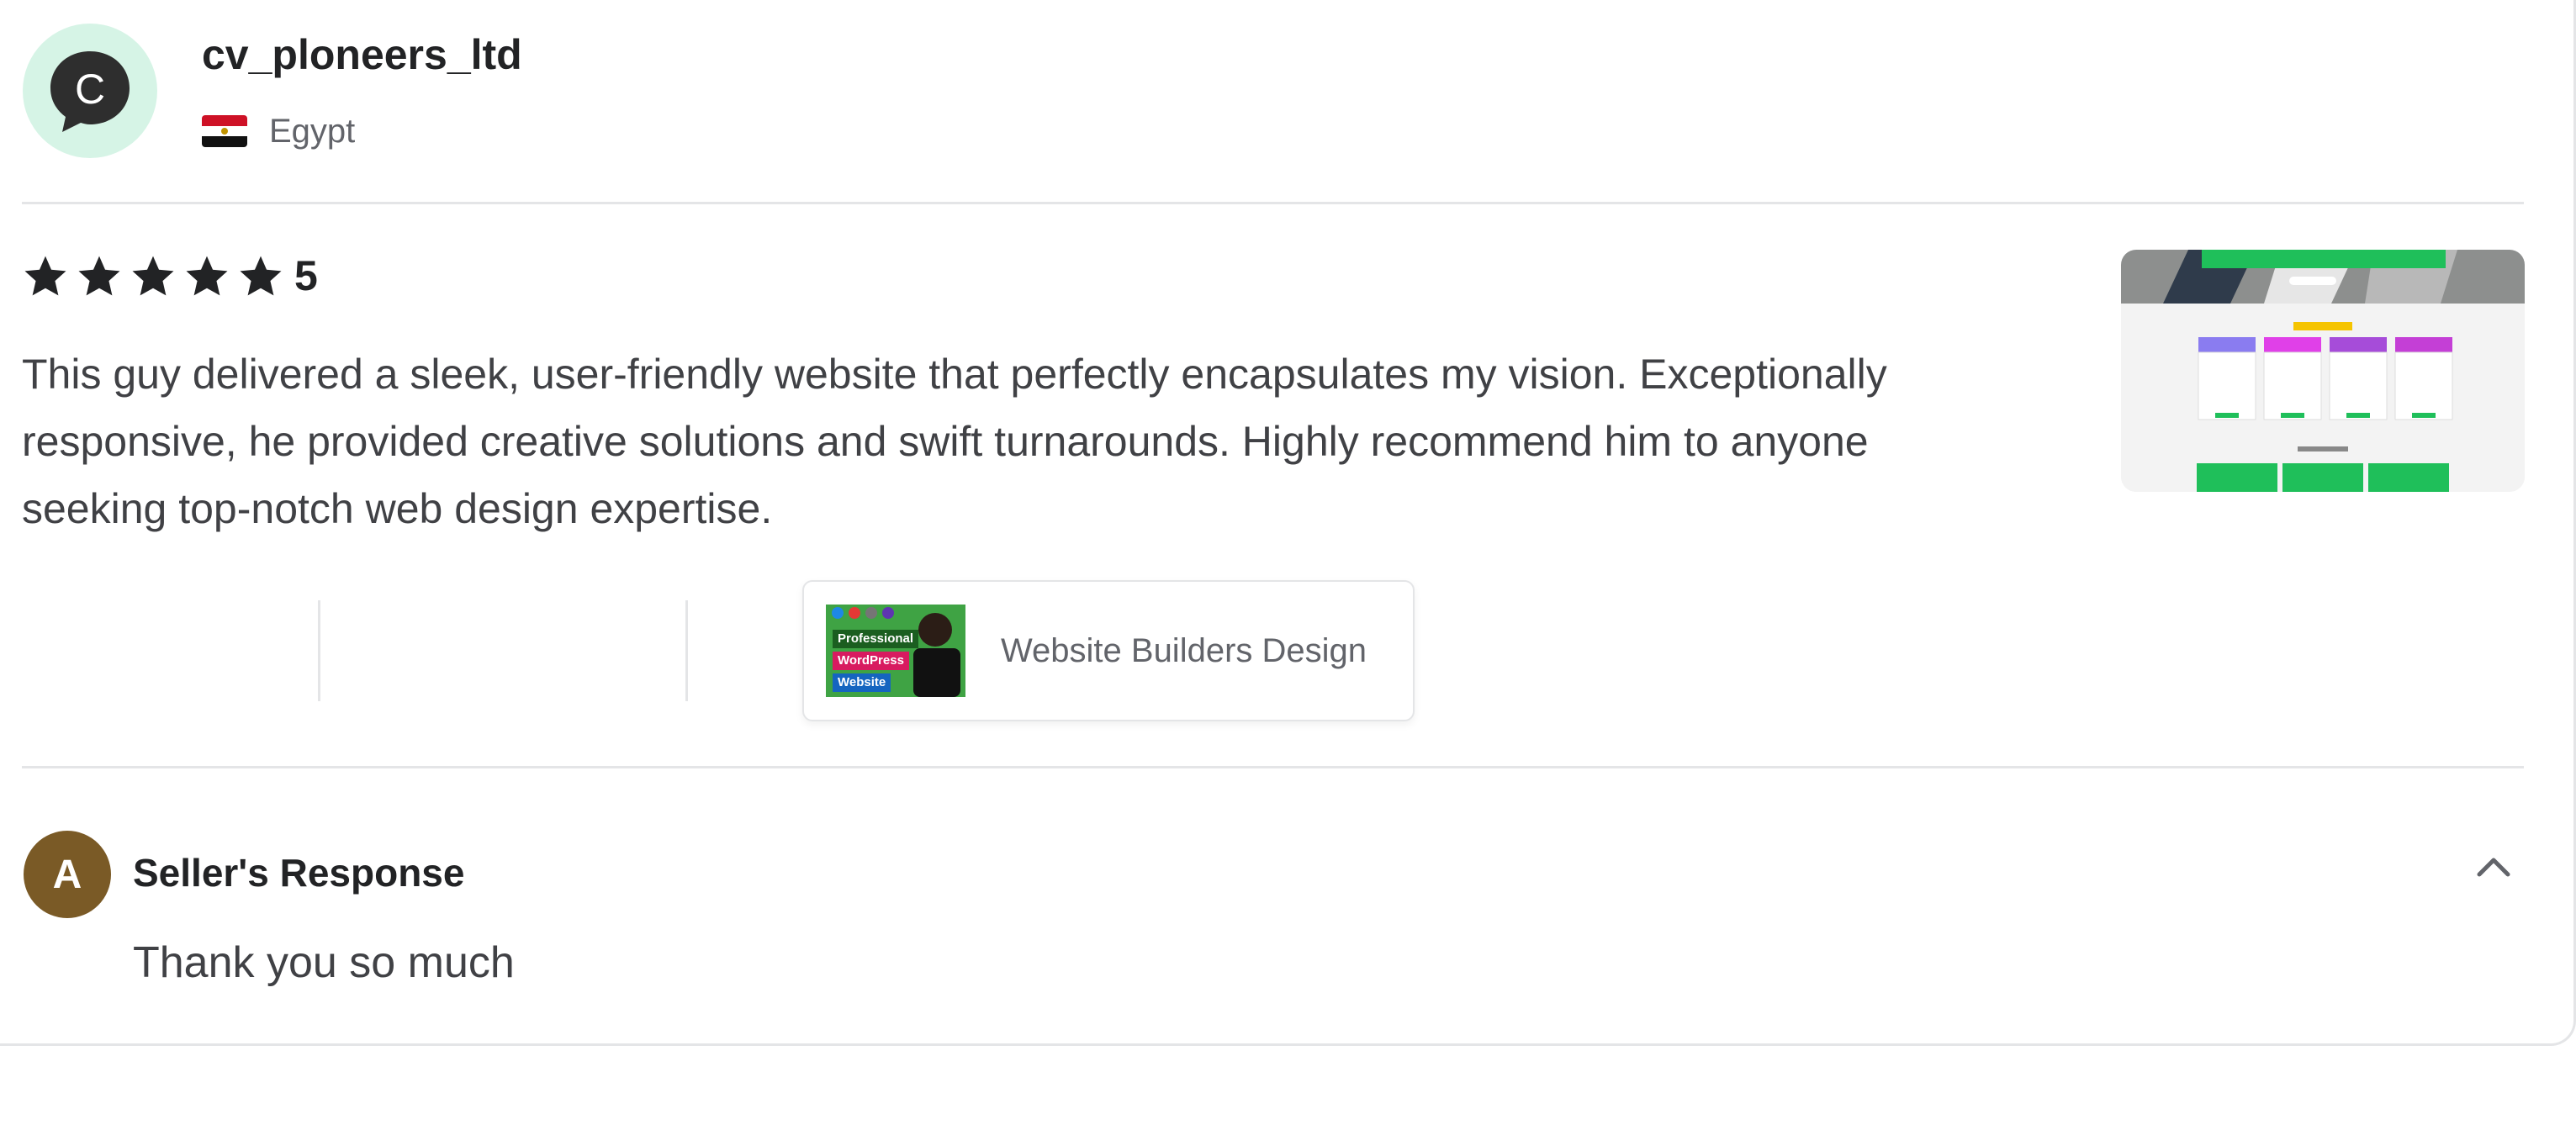  Describe the element at coordinates (324, 962) in the screenshot. I see `seller-response-text: Thank you so much` at that location.